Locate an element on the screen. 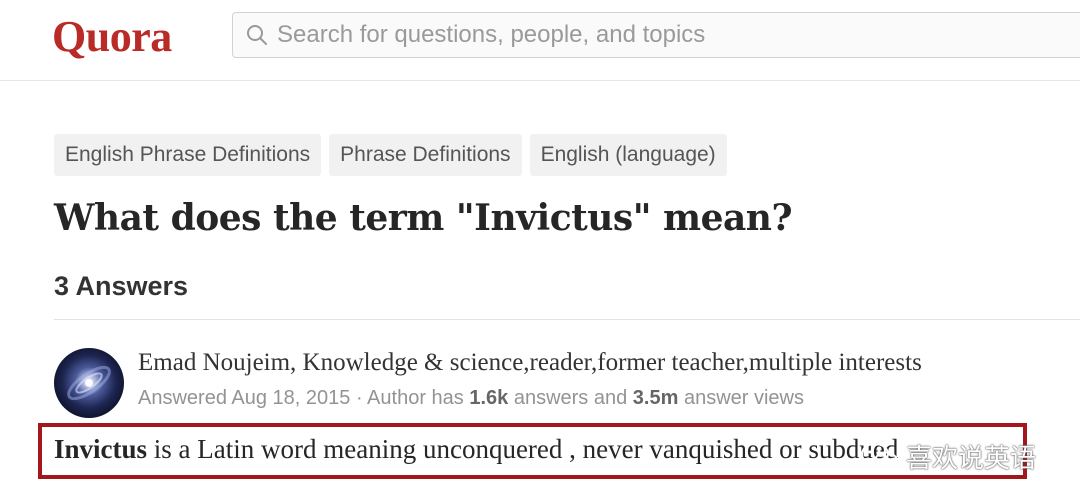 The width and height of the screenshot is (1080, 504). answer-count: 3 Answers is located at coordinates (121, 286).